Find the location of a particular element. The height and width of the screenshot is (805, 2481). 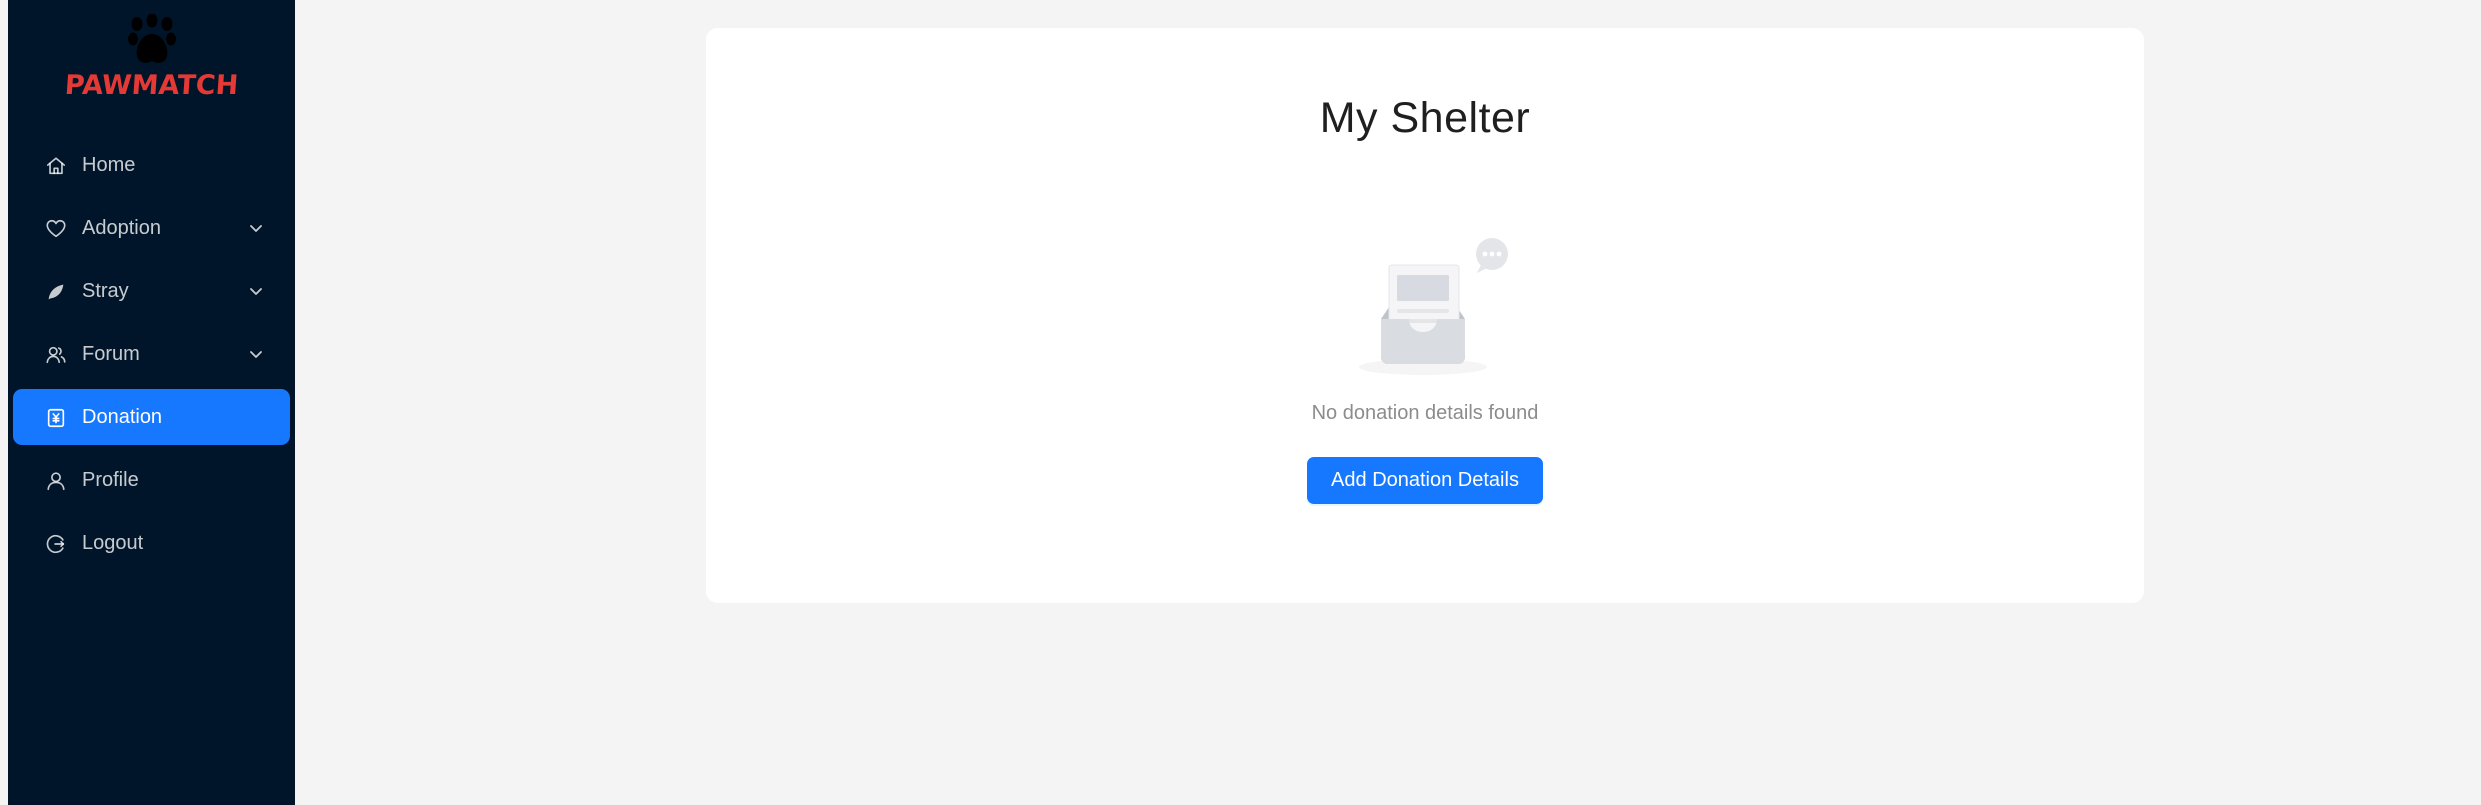

paw-icon is located at coordinates (152, 38).